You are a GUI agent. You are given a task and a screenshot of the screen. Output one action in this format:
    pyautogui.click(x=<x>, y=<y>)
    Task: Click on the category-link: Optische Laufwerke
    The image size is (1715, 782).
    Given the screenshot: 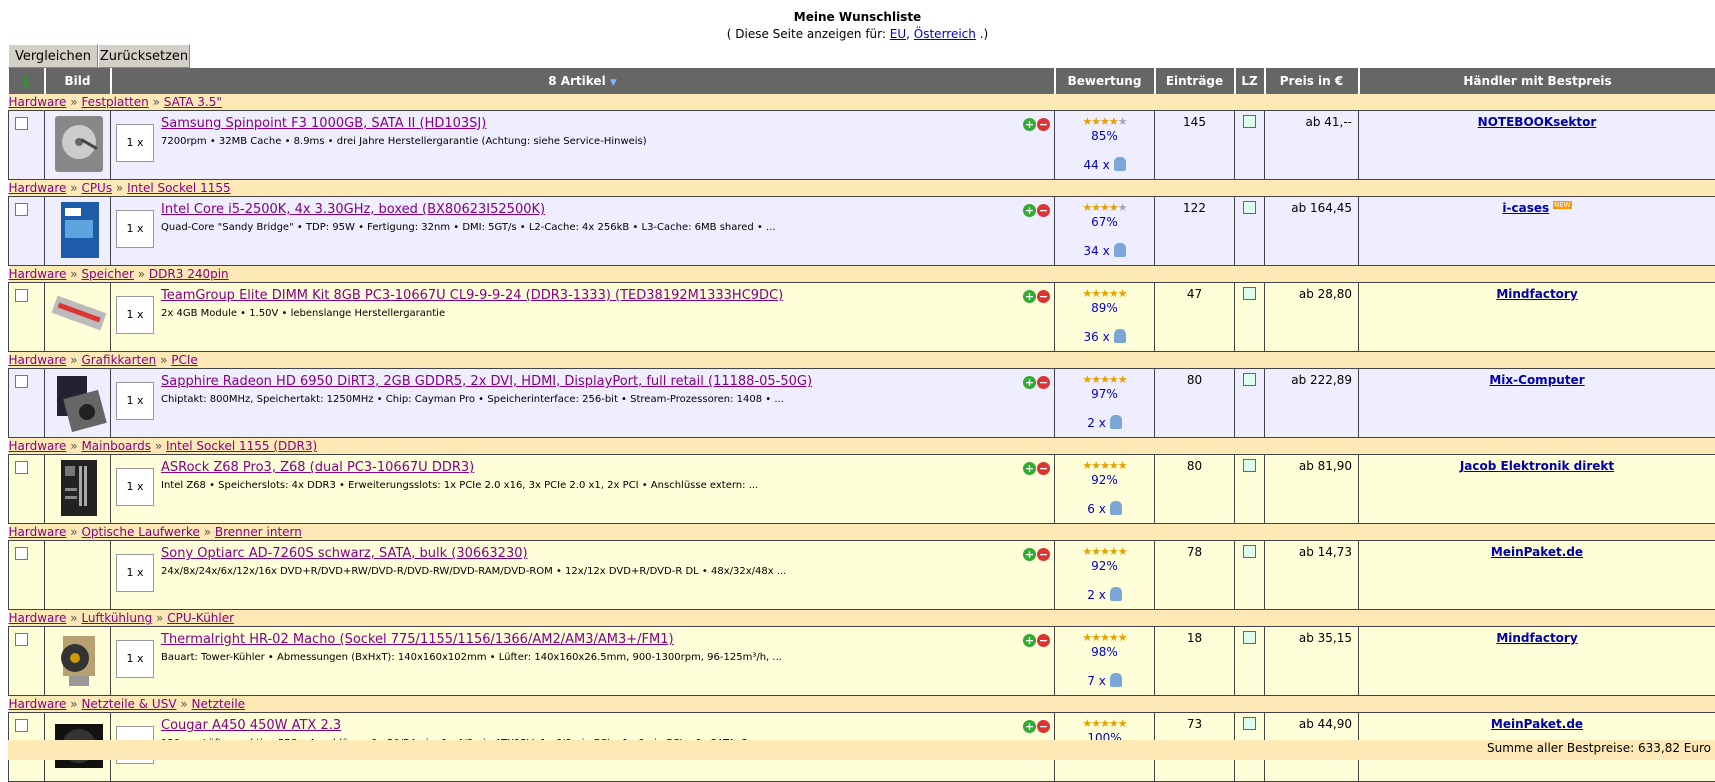 What is the action you would take?
    pyautogui.click(x=140, y=532)
    